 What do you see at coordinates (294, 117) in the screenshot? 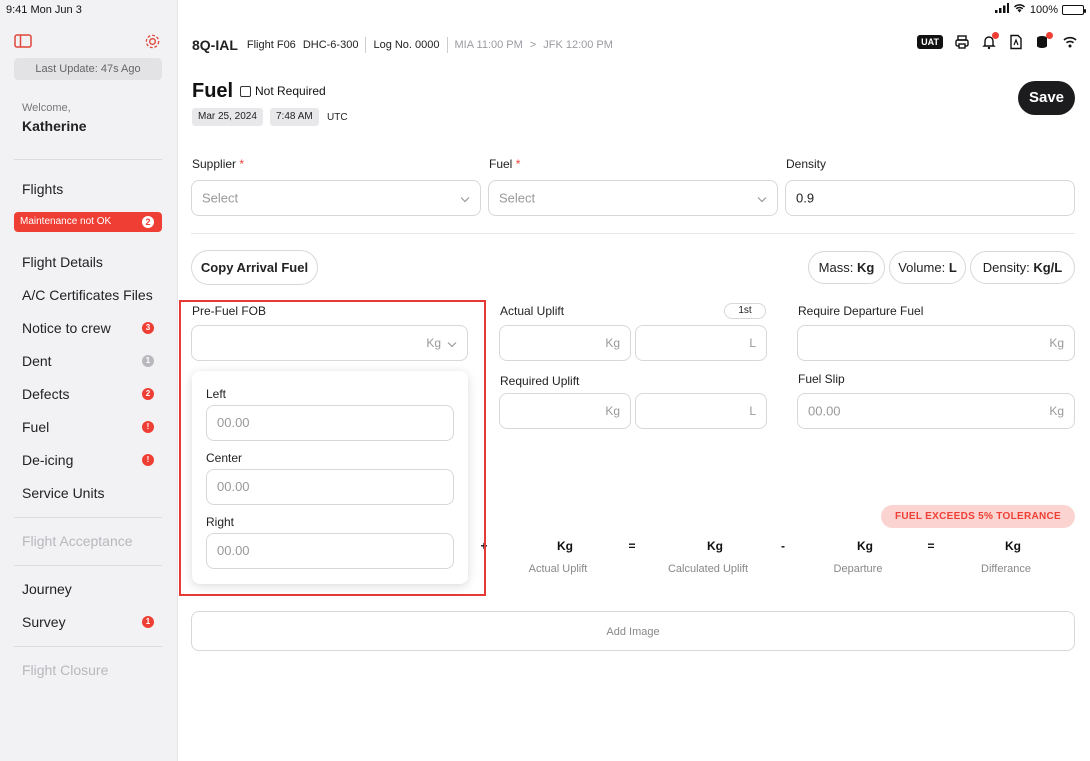
I see `time-chip: 7:48 AM` at bounding box center [294, 117].